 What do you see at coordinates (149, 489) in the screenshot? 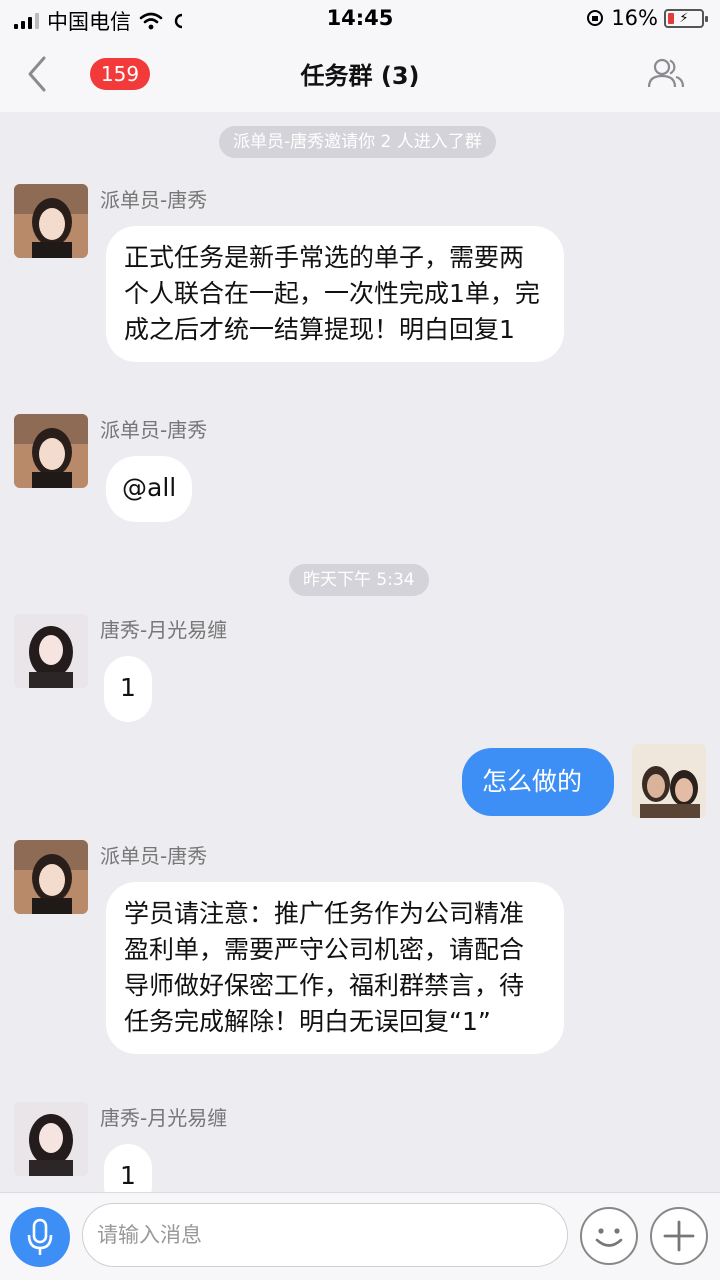
I see `message-bubble: @all` at bounding box center [149, 489].